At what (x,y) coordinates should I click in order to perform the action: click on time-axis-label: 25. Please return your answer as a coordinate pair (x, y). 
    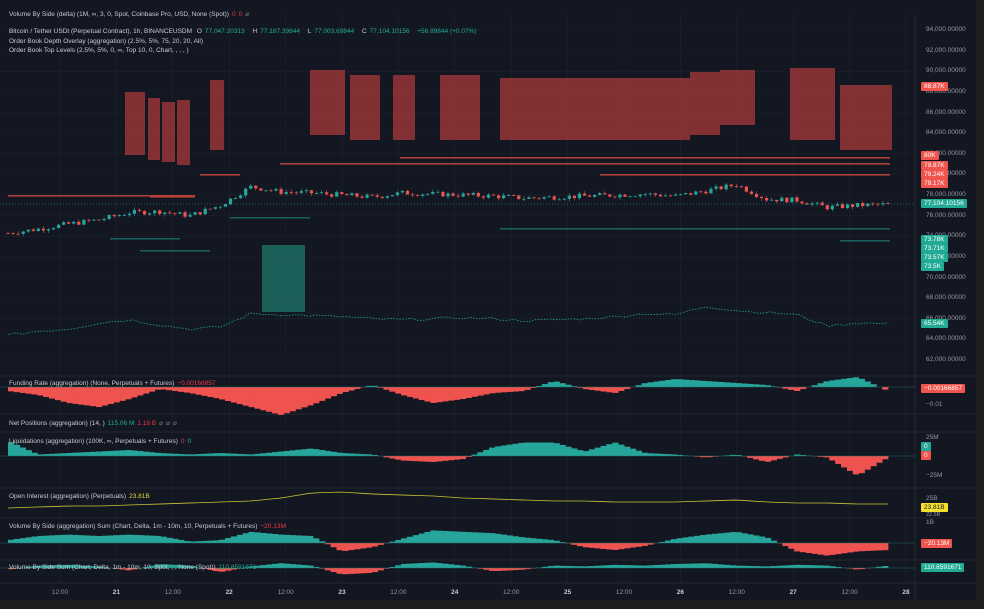
    Looking at the image, I should click on (567, 592).